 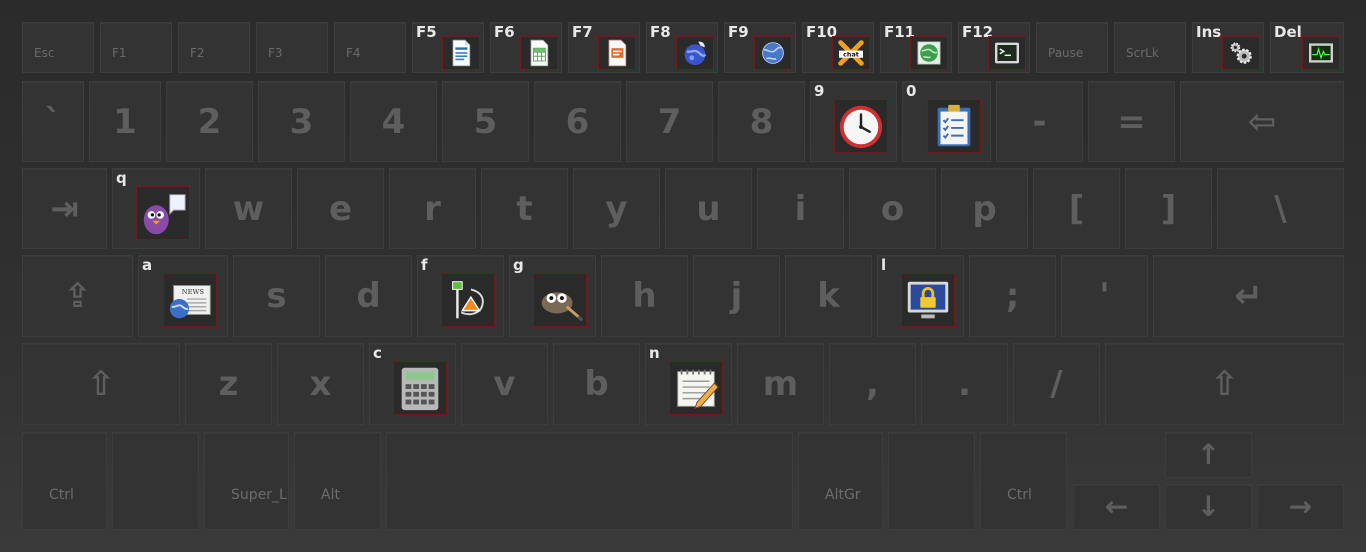 I want to click on key-j: j, so click(x=736, y=296).